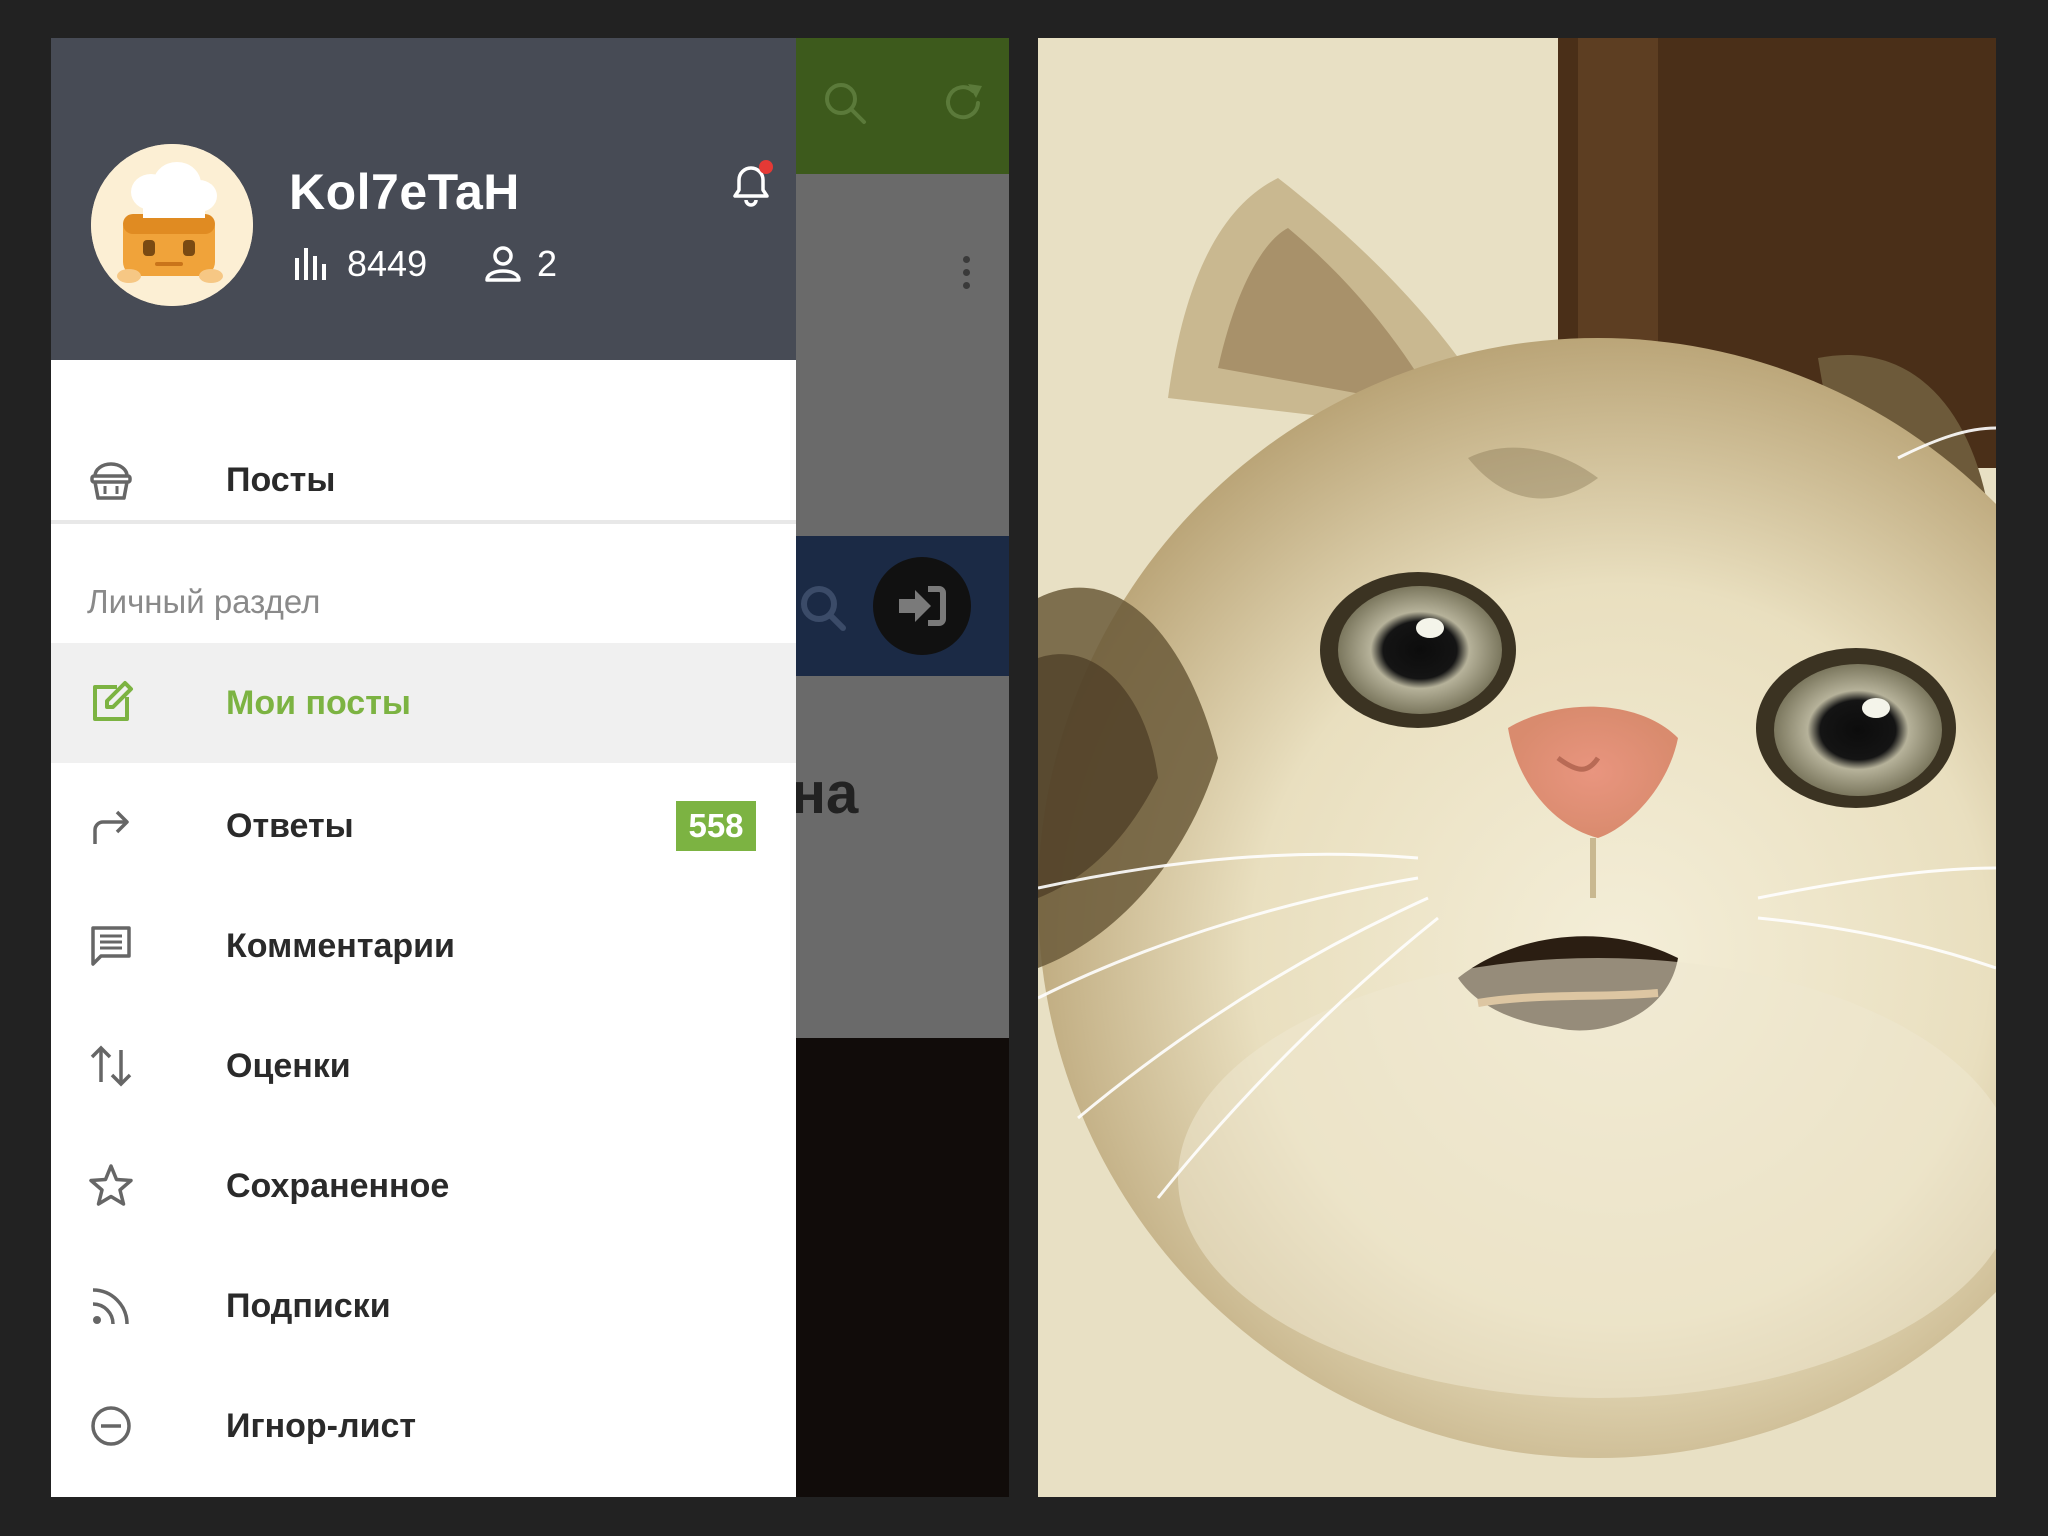 The width and height of the screenshot is (2048, 1536). I want to click on subscribers-stat: 2, so click(520, 264).